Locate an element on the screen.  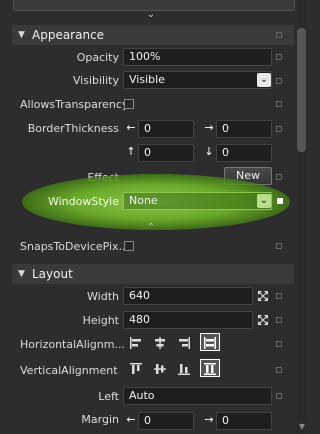
align-middle-icon is located at coordinates (160, 368).